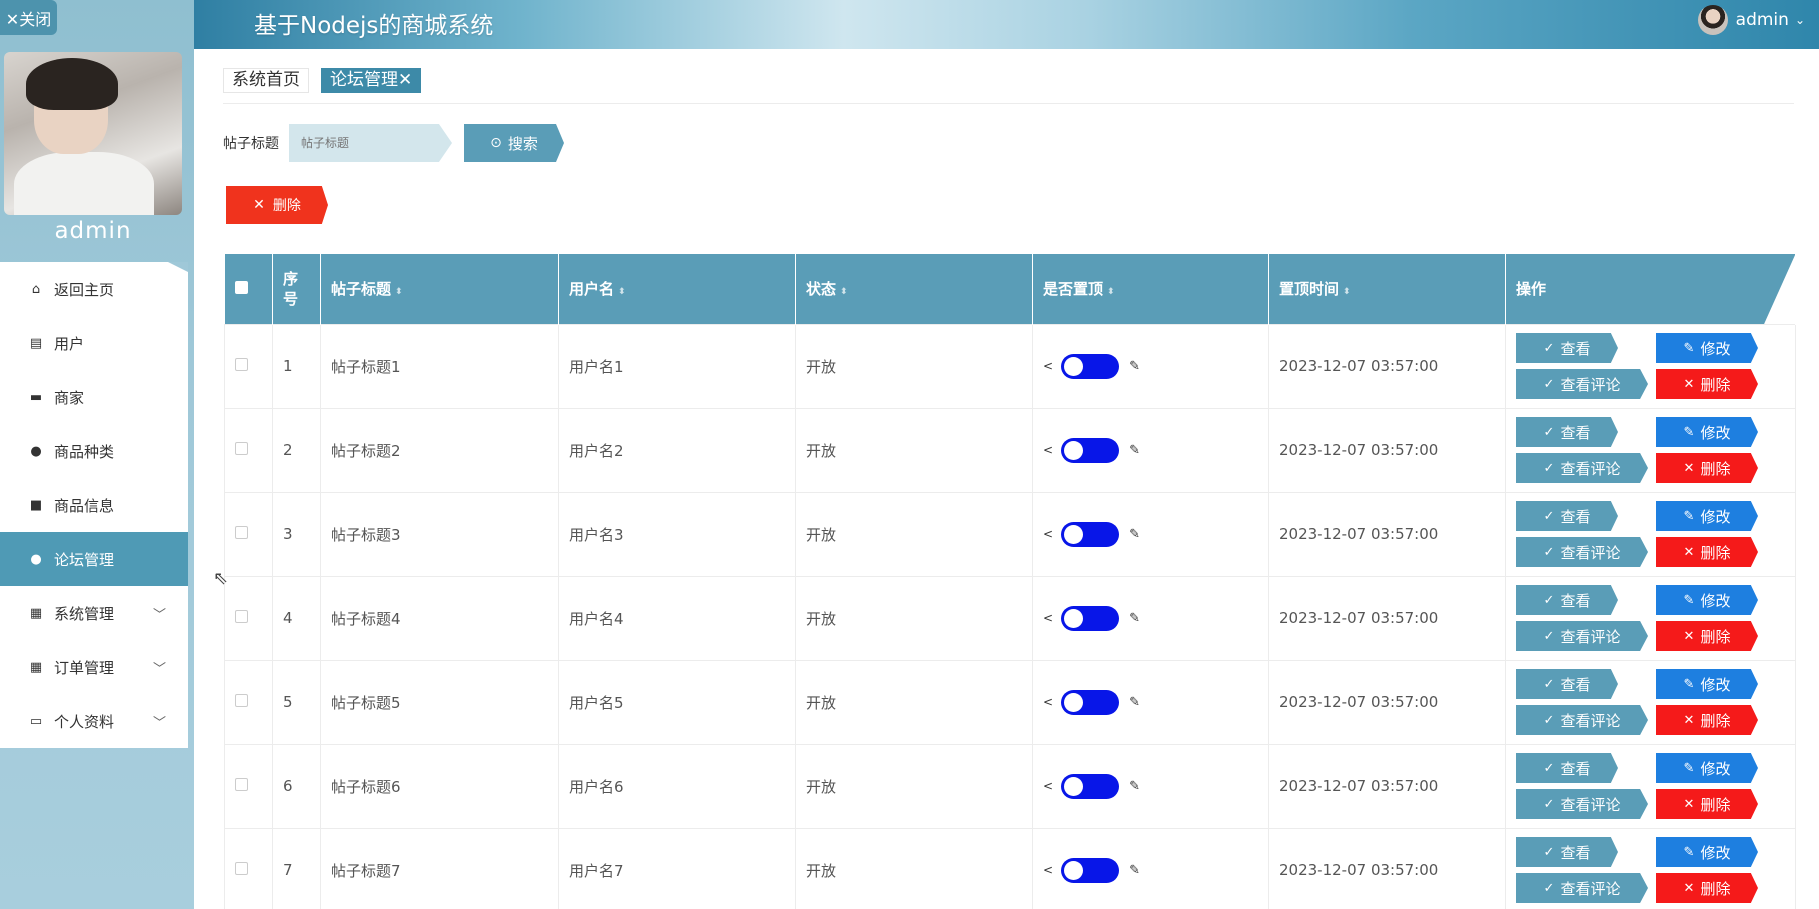 This screenshot has width=1819, height=909. Describe the element at coordinates (439, 450) in the screenshot. I see `row-title: 帖子标题2` at that location.